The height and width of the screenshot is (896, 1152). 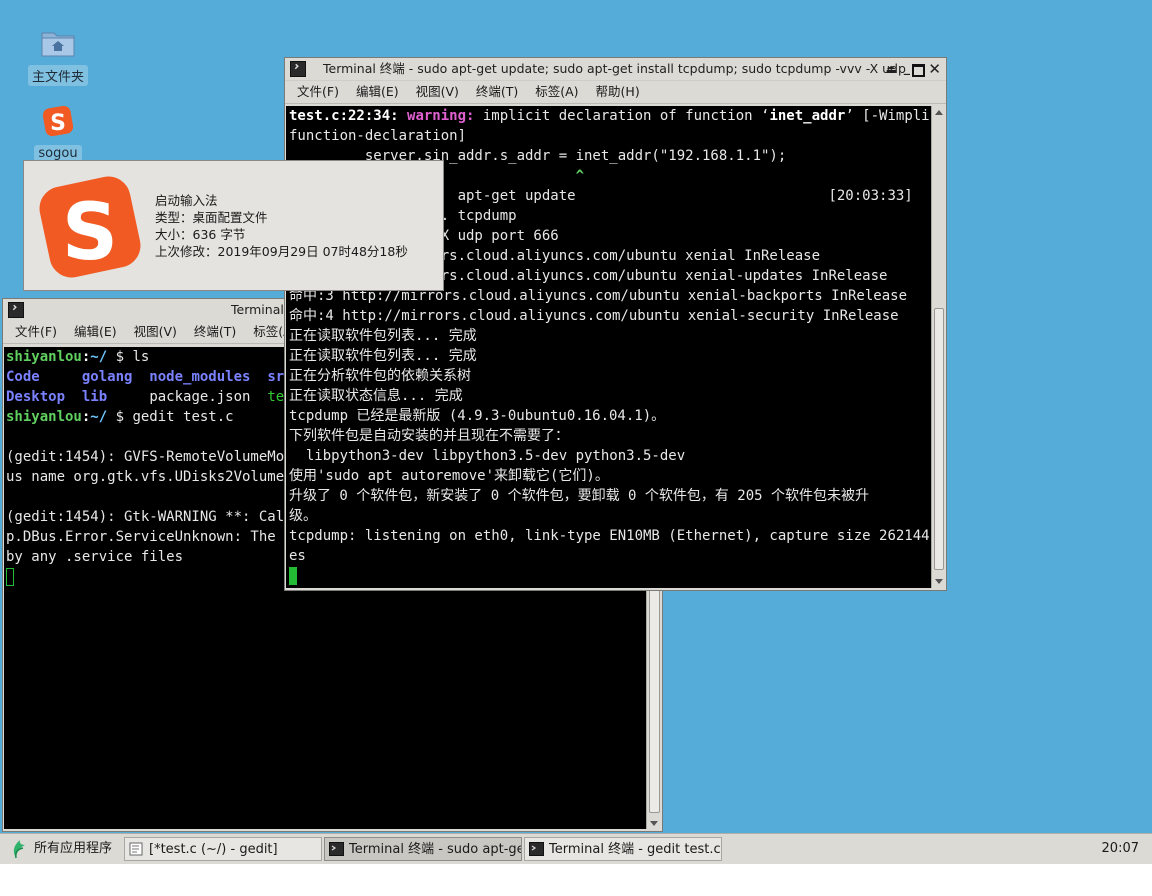 I want to click on terminal-text: node_modules, so click(x=200, y=377).